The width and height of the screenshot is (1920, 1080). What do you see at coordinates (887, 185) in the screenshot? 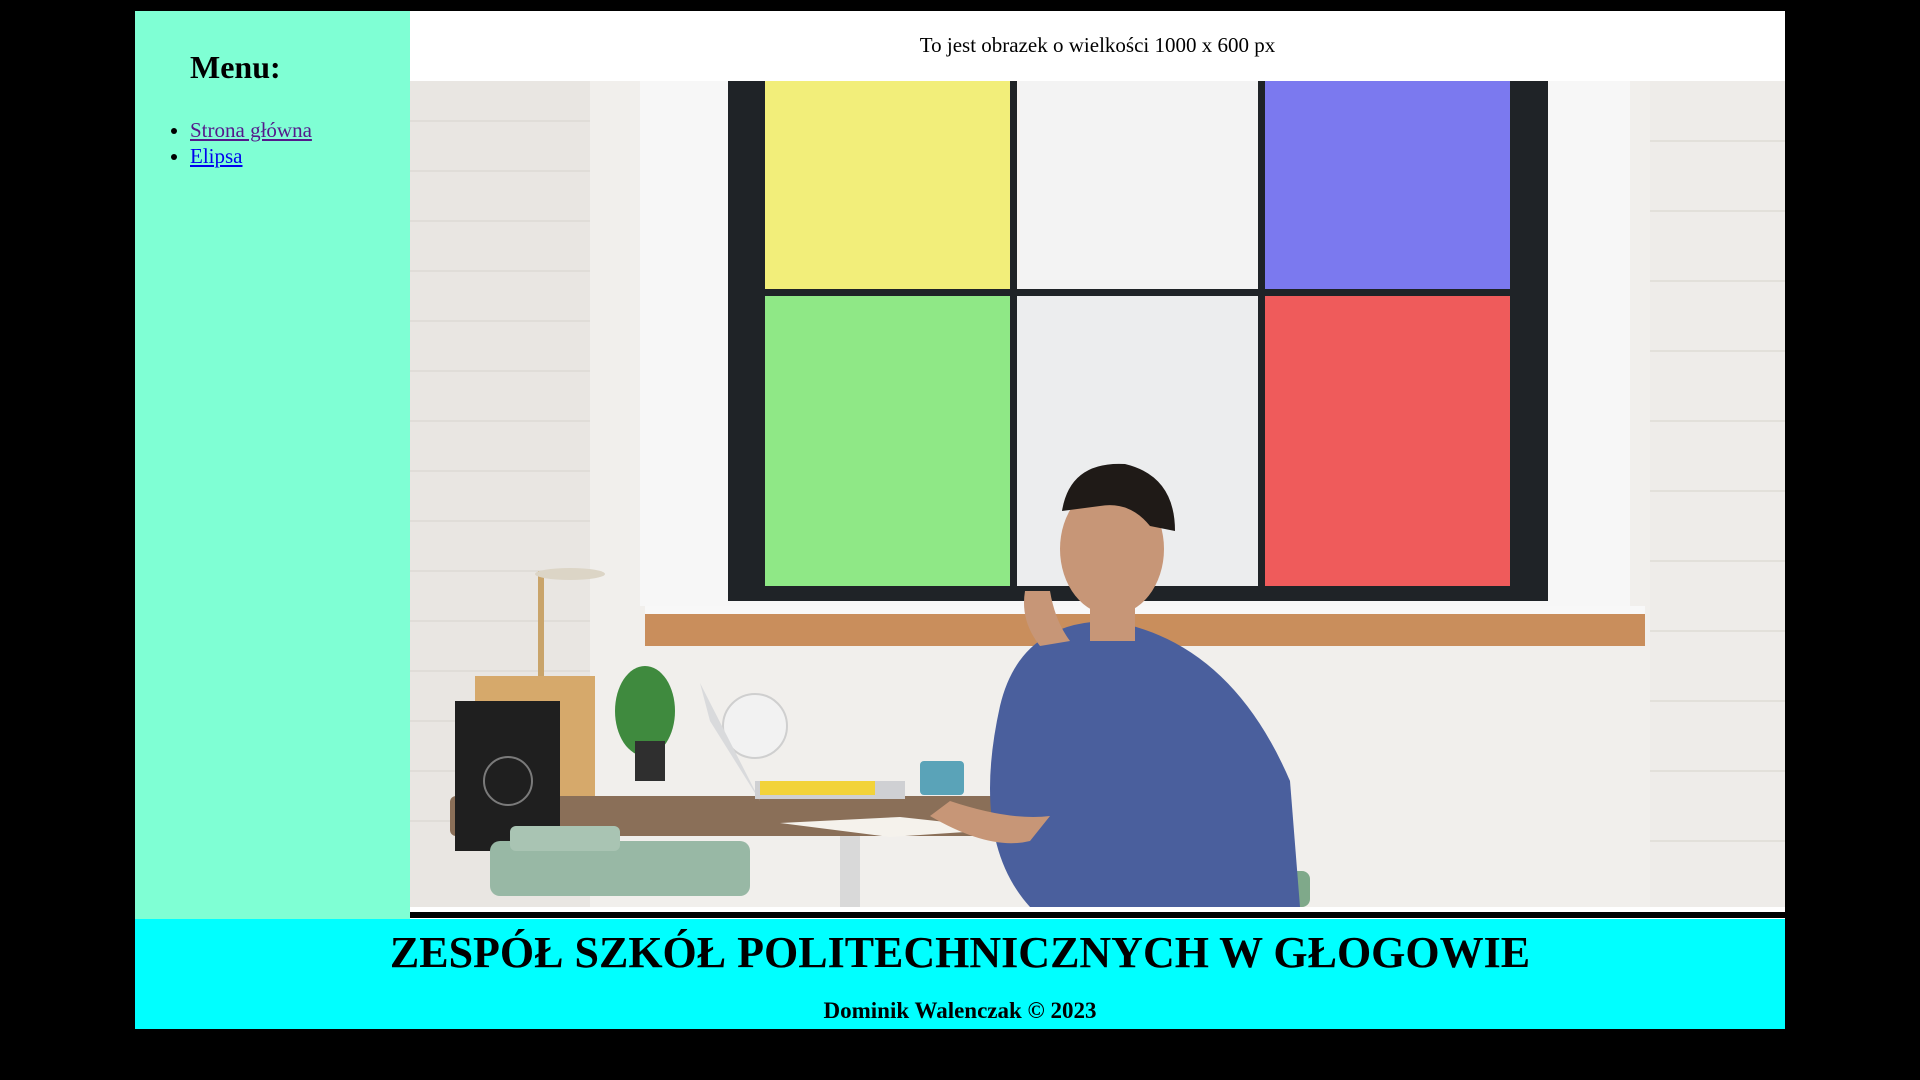
I see `window-pane-yellow` at bounding box center [887, 185].